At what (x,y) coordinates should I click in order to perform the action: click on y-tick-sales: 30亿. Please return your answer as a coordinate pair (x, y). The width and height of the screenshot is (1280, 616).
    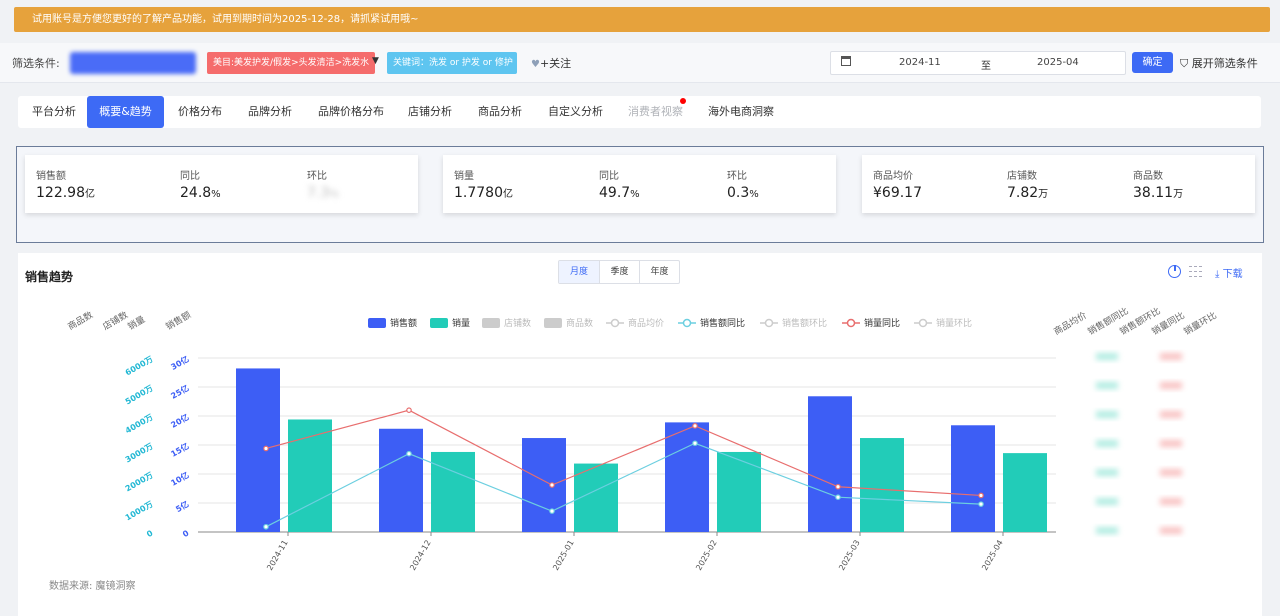
    Looking at the image, I should click on (180, 363).